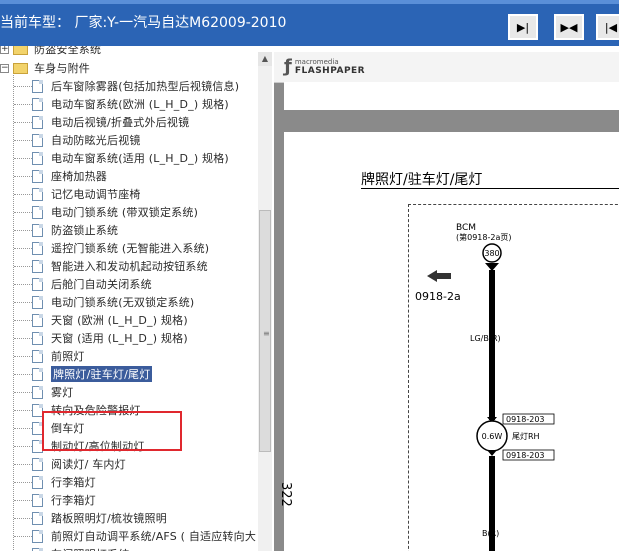 The image size is (619, 551). Describe the element at coordinates (438, 296) in the screenshot. I see `ref-arrow-label: 0918-2a` at that location.